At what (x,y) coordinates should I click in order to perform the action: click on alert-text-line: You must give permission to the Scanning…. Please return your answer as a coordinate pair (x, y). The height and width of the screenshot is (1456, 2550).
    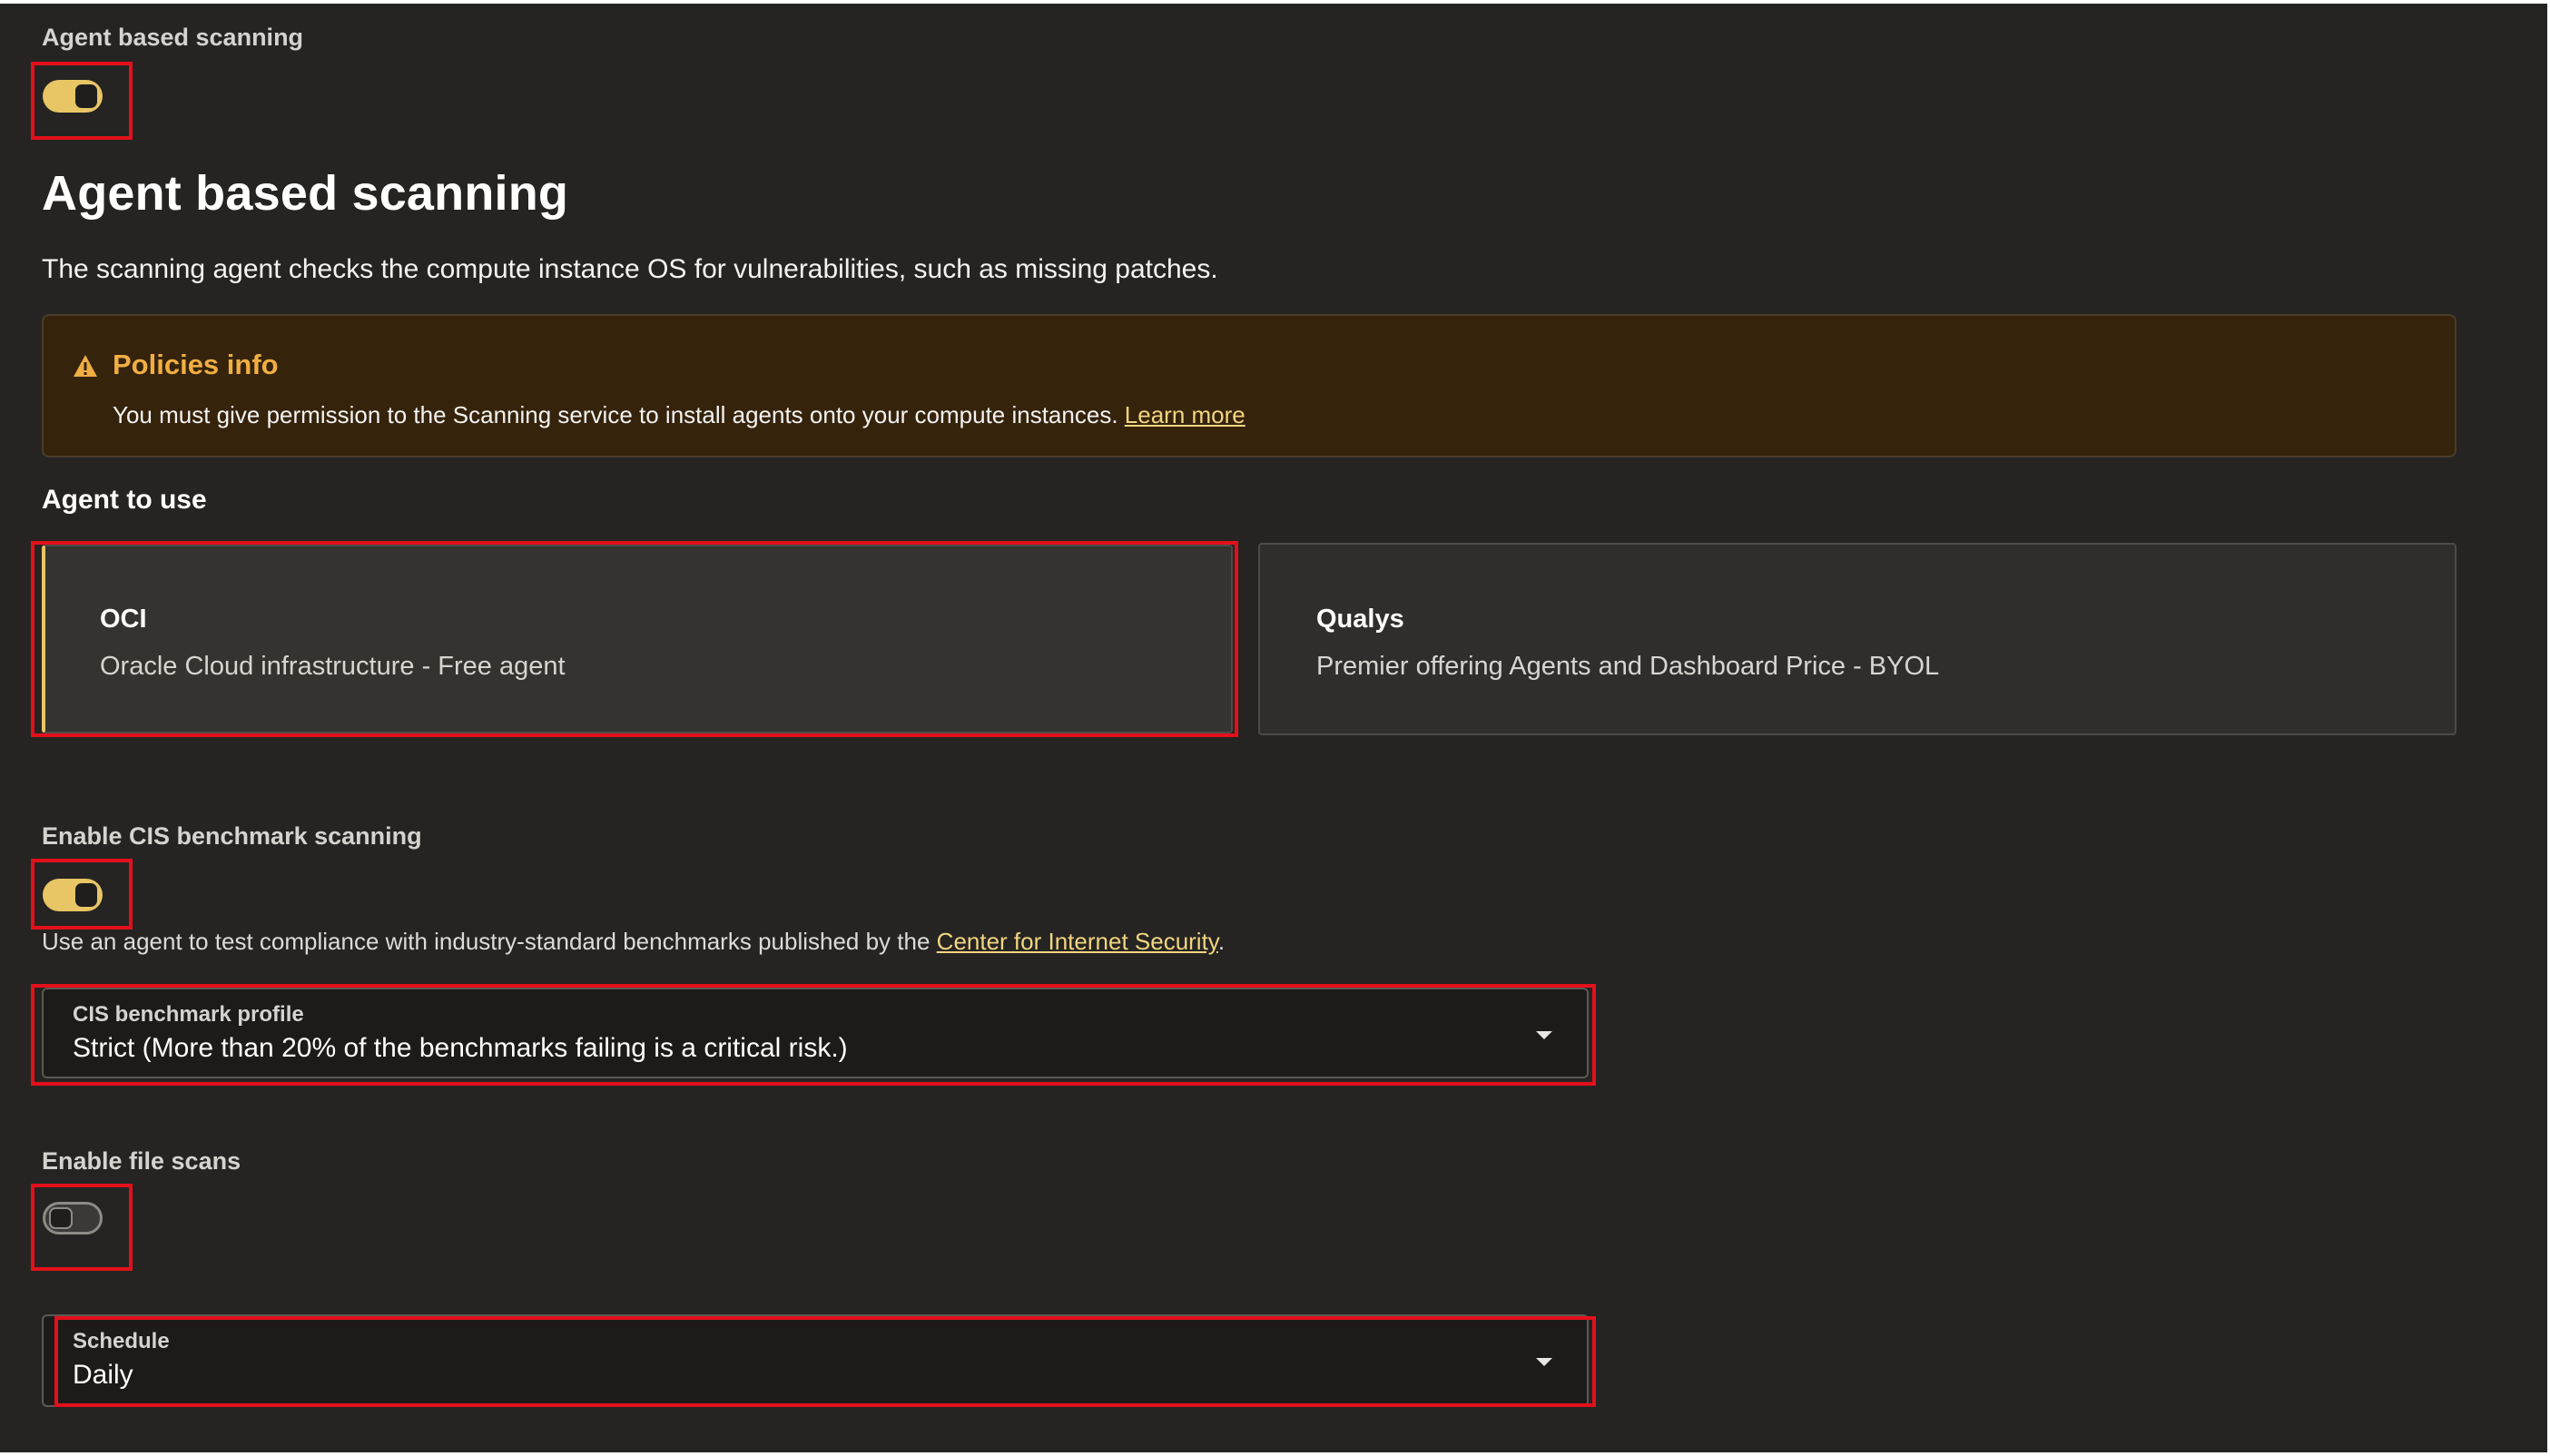
    Looking at the image, I should click on (679, 415).